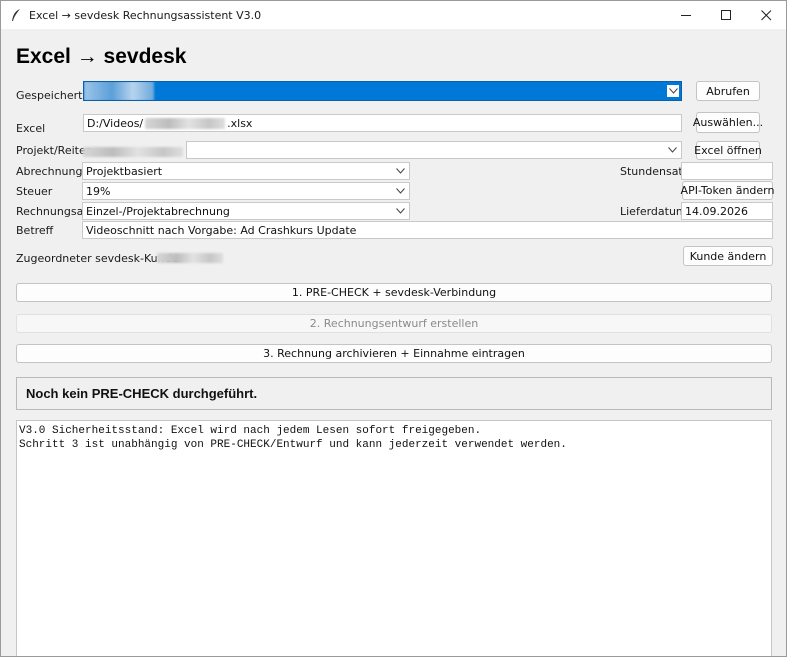 This screenshot has height=657, width=787. What do you see at coordinates (101, 56) in the screenshot?
I see `page-title: Excel → sevdesk` at bounding box center [101, 56].